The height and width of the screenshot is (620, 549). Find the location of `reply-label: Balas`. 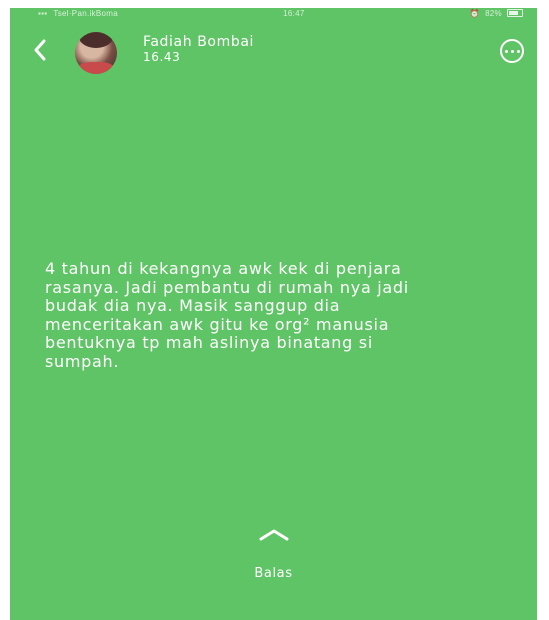

reply-label: Balas is located at coordinates (273, 573).